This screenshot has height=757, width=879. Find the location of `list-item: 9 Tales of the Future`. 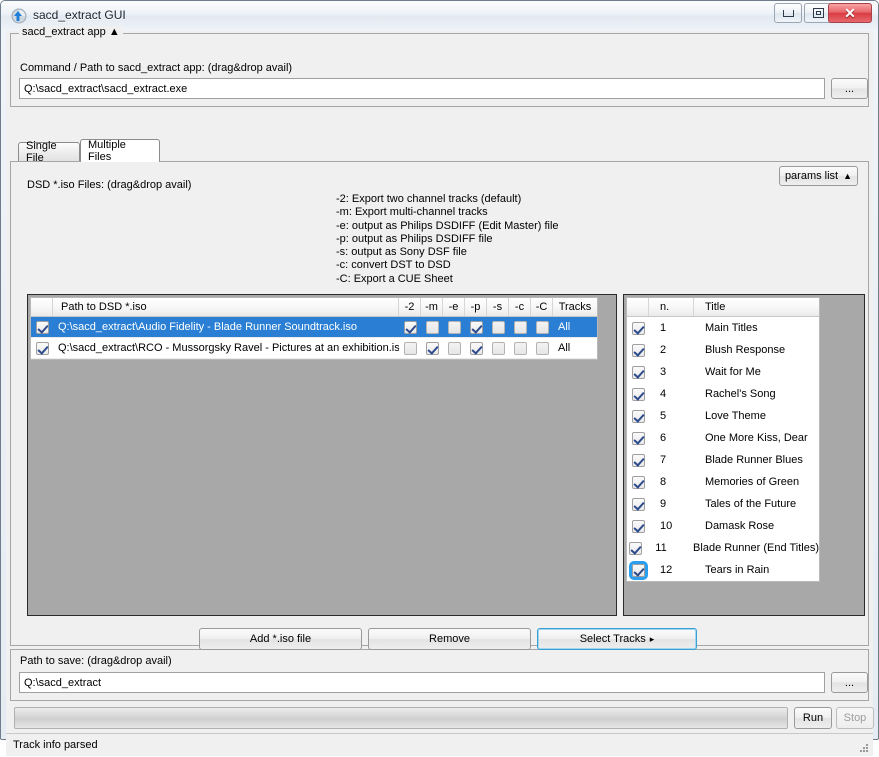

list-item: 9 Tales of the Future is located at coordinates (723, 504).